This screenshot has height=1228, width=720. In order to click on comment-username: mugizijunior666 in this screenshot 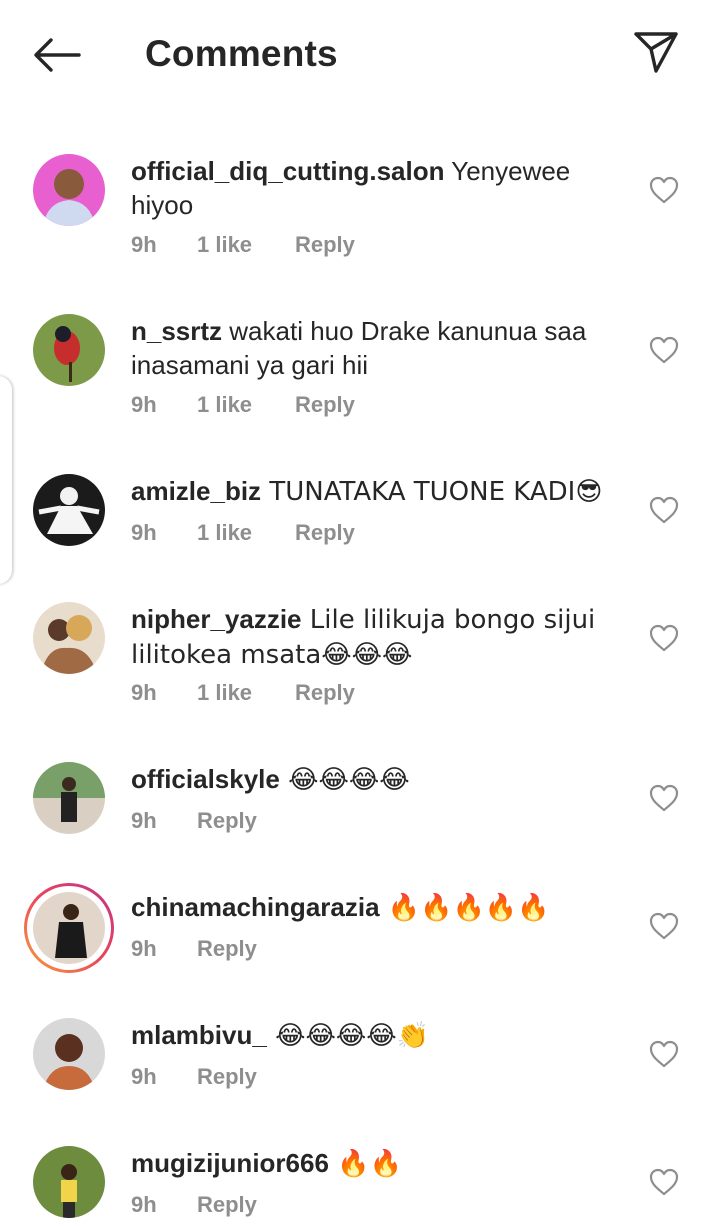, I will do `click(230, 1163)`.